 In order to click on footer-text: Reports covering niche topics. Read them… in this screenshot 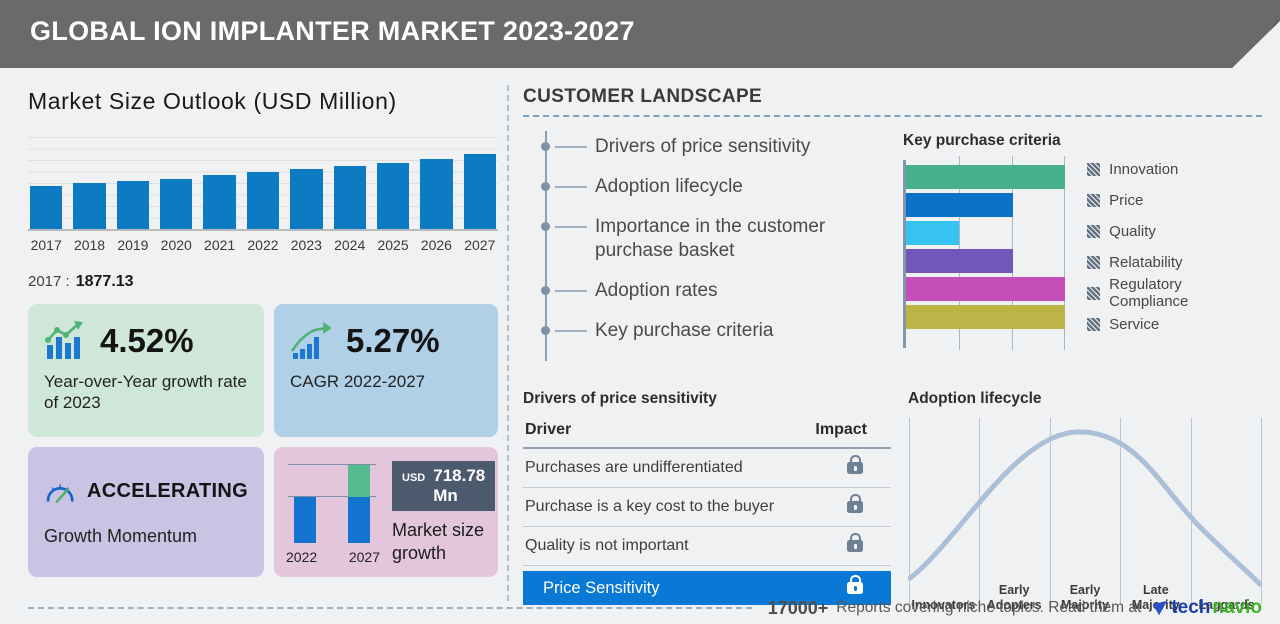, I will do `click(989, 607)`.